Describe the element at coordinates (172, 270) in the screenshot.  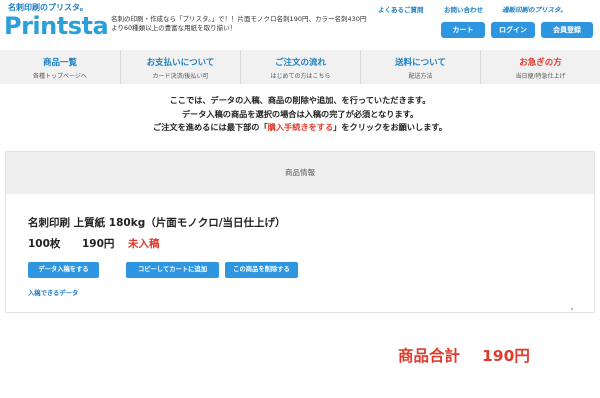
I see `copy-to-cart-button: コピーしてカートに追加` at that location.